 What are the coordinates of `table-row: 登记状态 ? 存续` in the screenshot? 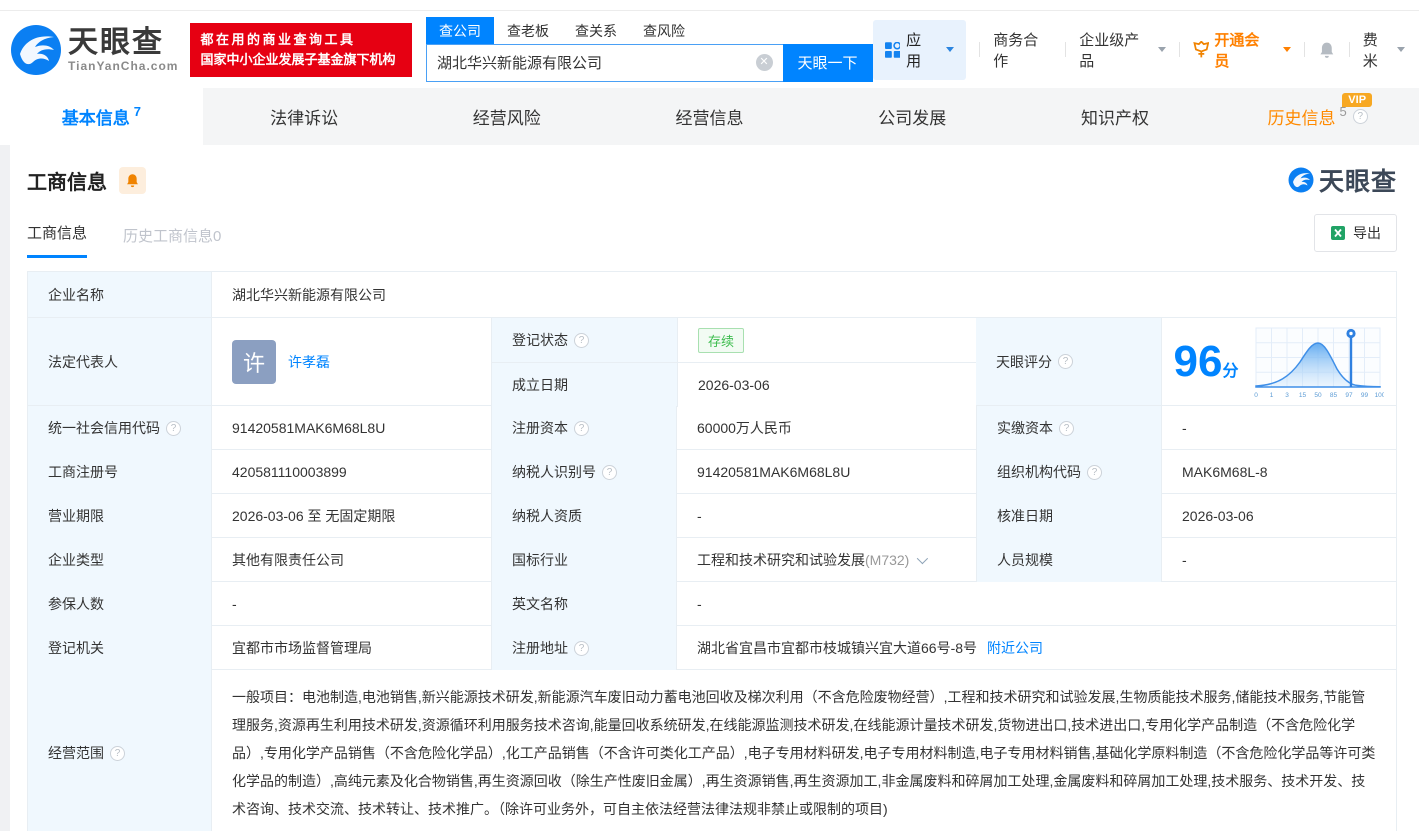 It's located at (734, 340).